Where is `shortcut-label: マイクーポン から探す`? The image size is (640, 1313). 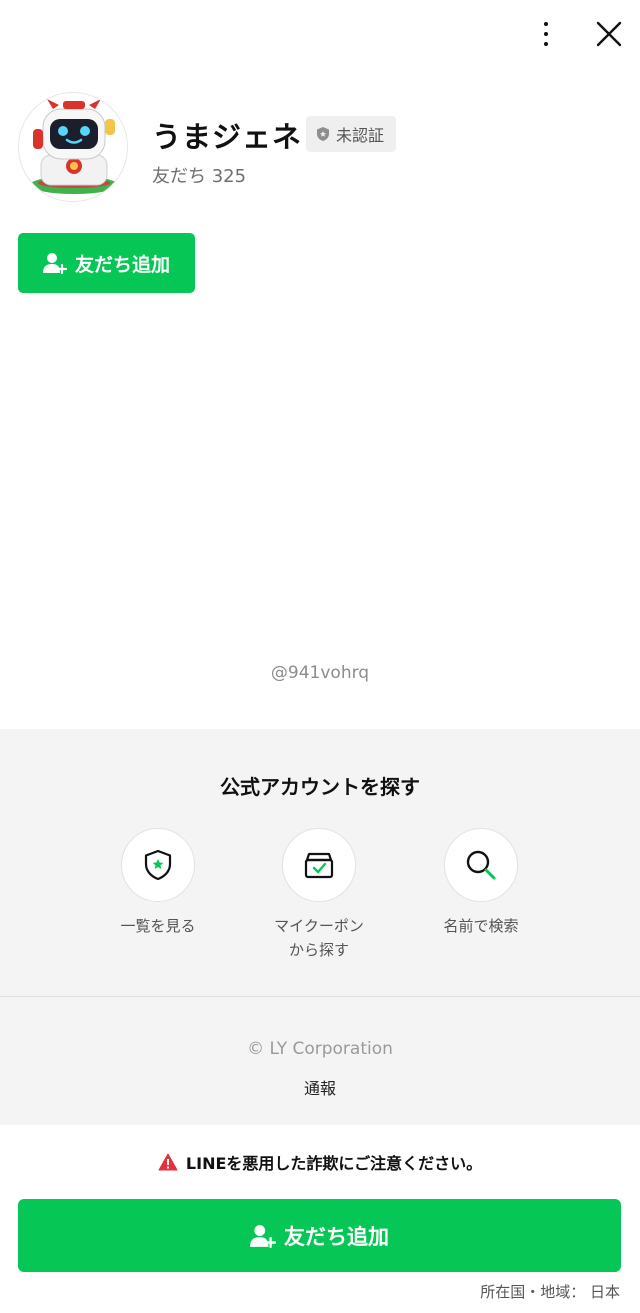
shortcut-label: マイクーポン から探す is located at coordinates (319, 938).